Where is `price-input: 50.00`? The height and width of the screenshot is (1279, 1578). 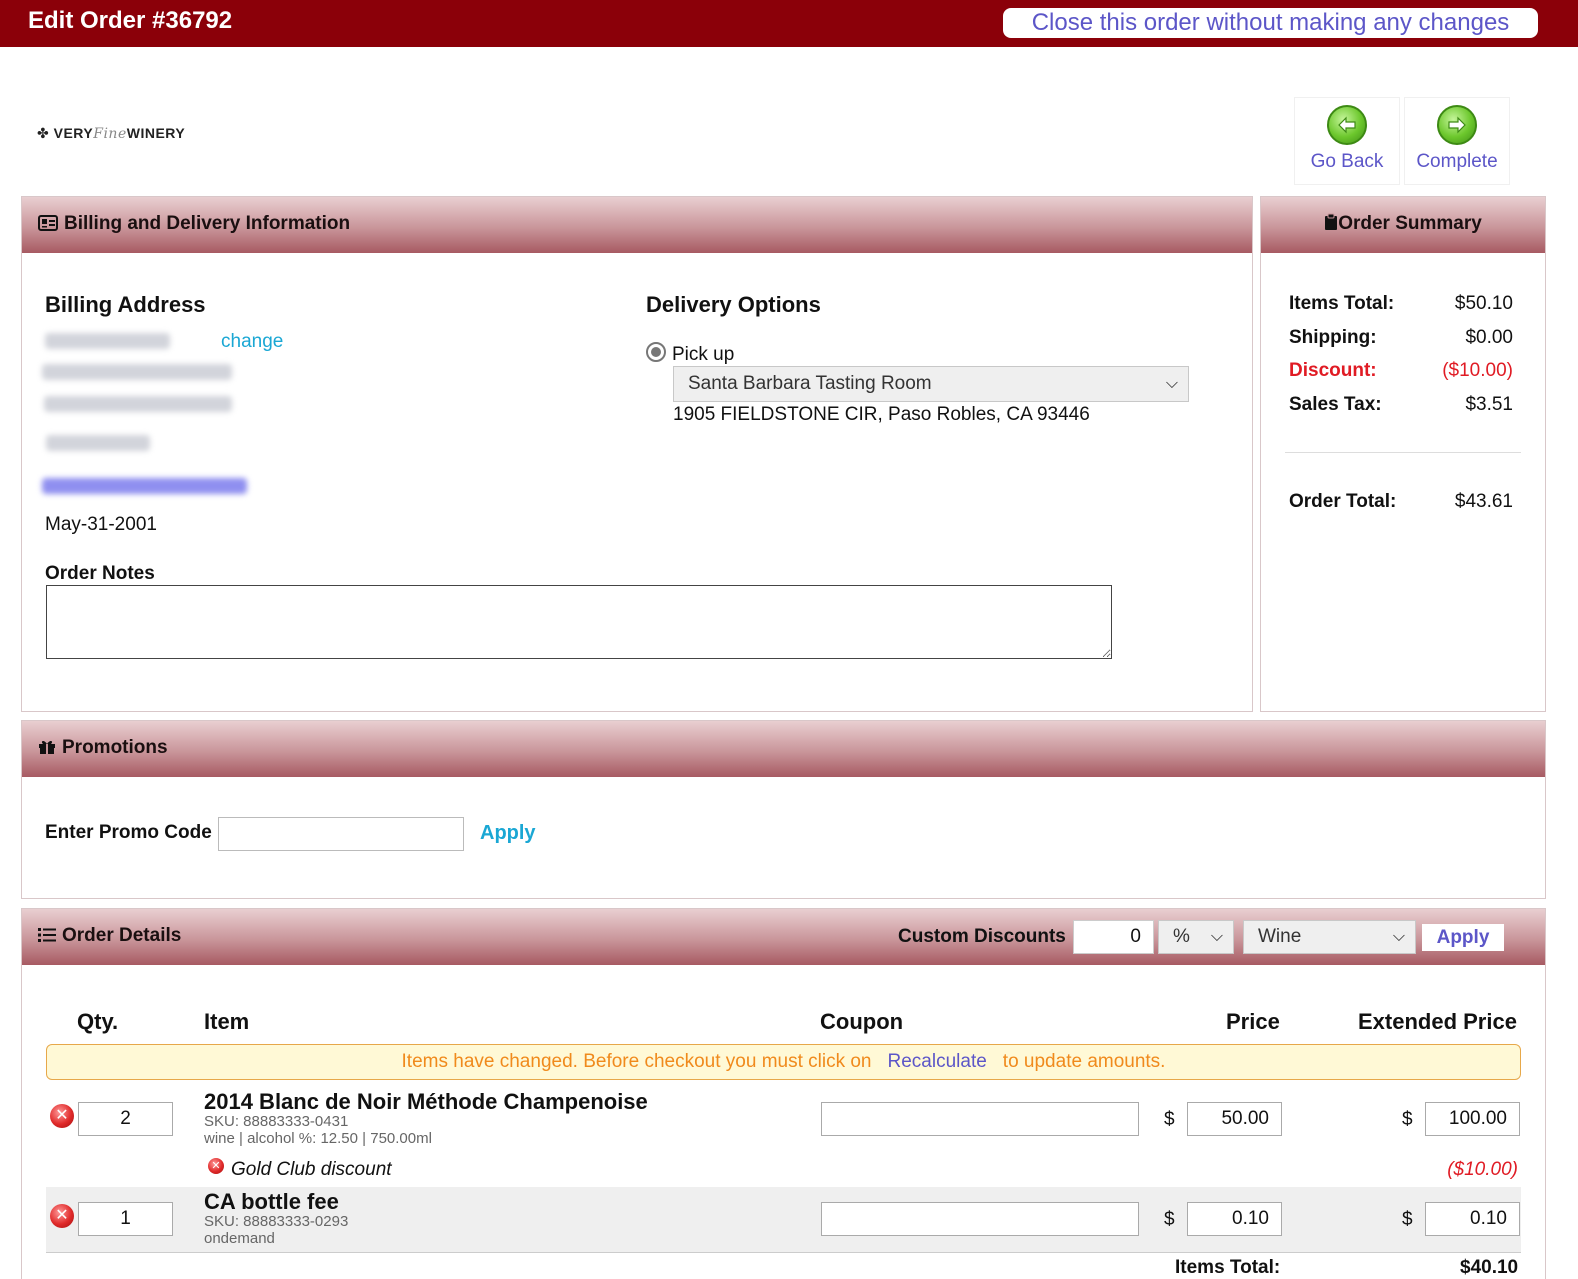 price-input: 50.00 is located at coordinates (1234, 1119).